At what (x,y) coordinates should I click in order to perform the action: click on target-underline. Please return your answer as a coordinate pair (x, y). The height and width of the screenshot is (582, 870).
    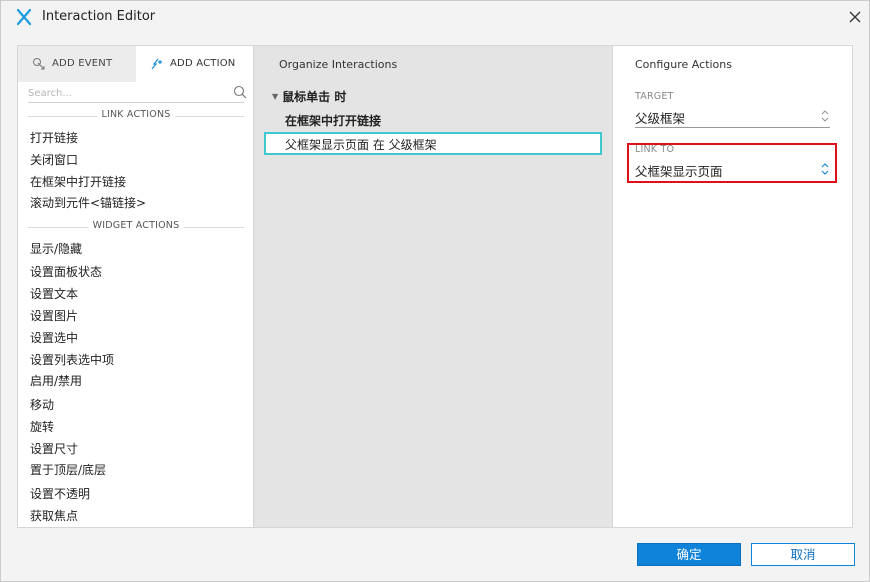
    Looking at the image, I should click on (732, 127).